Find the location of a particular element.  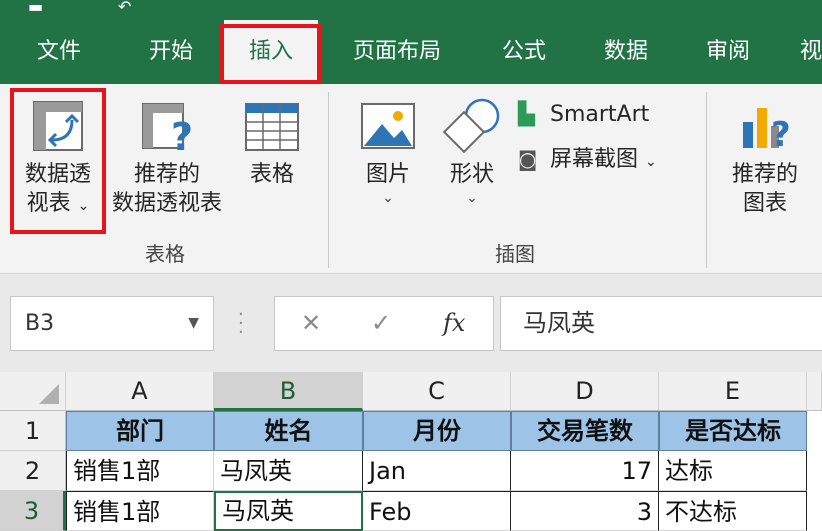

insert-function-icon: fx is located at coordinates (454, 323).